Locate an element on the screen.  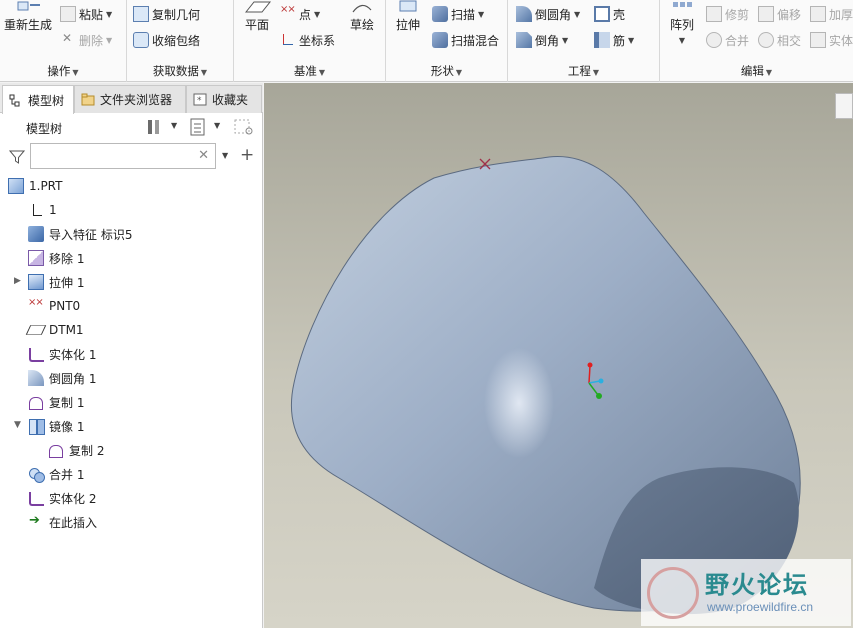
tree-item-datum-plane: DTM1 is located at coordinates (54, 330).